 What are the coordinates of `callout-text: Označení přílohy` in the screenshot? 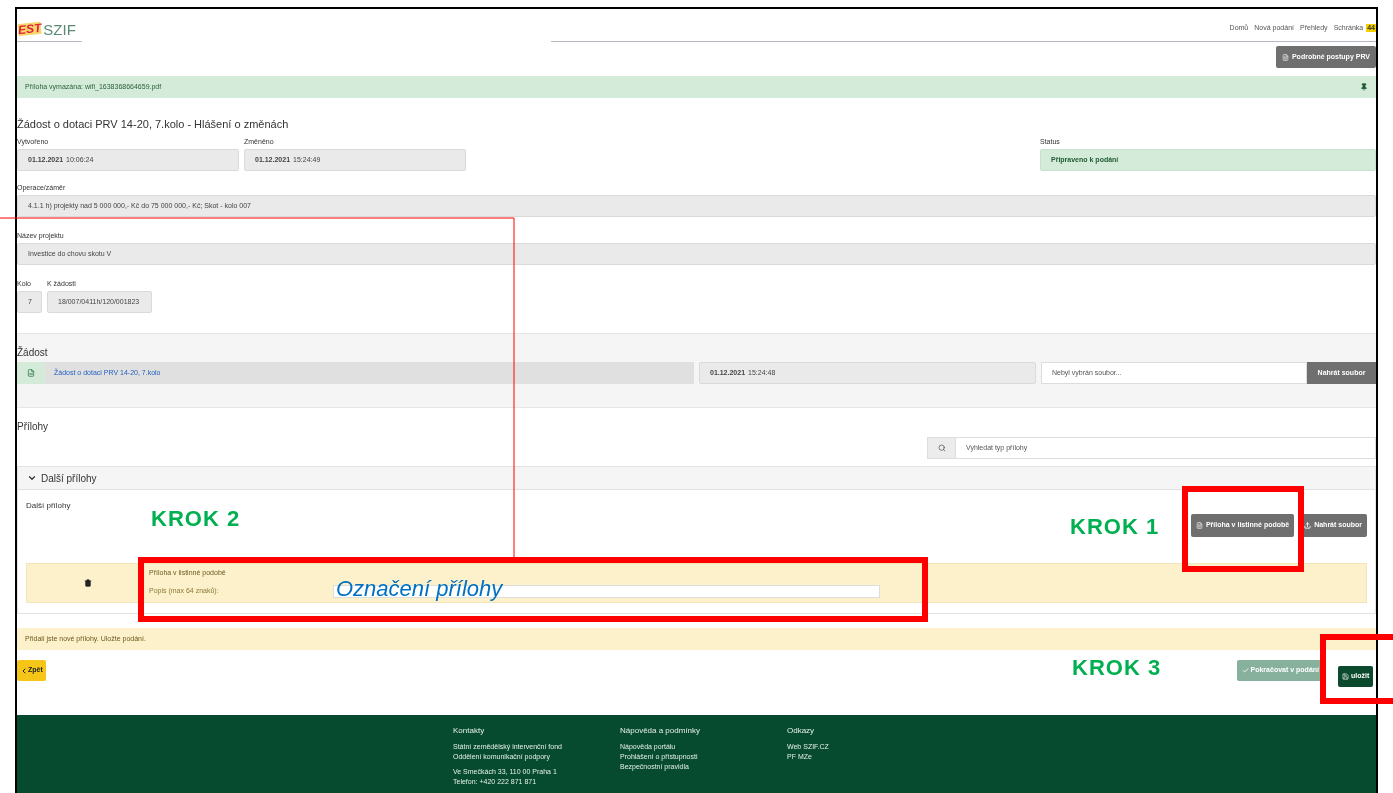 It's located at (419, 589).